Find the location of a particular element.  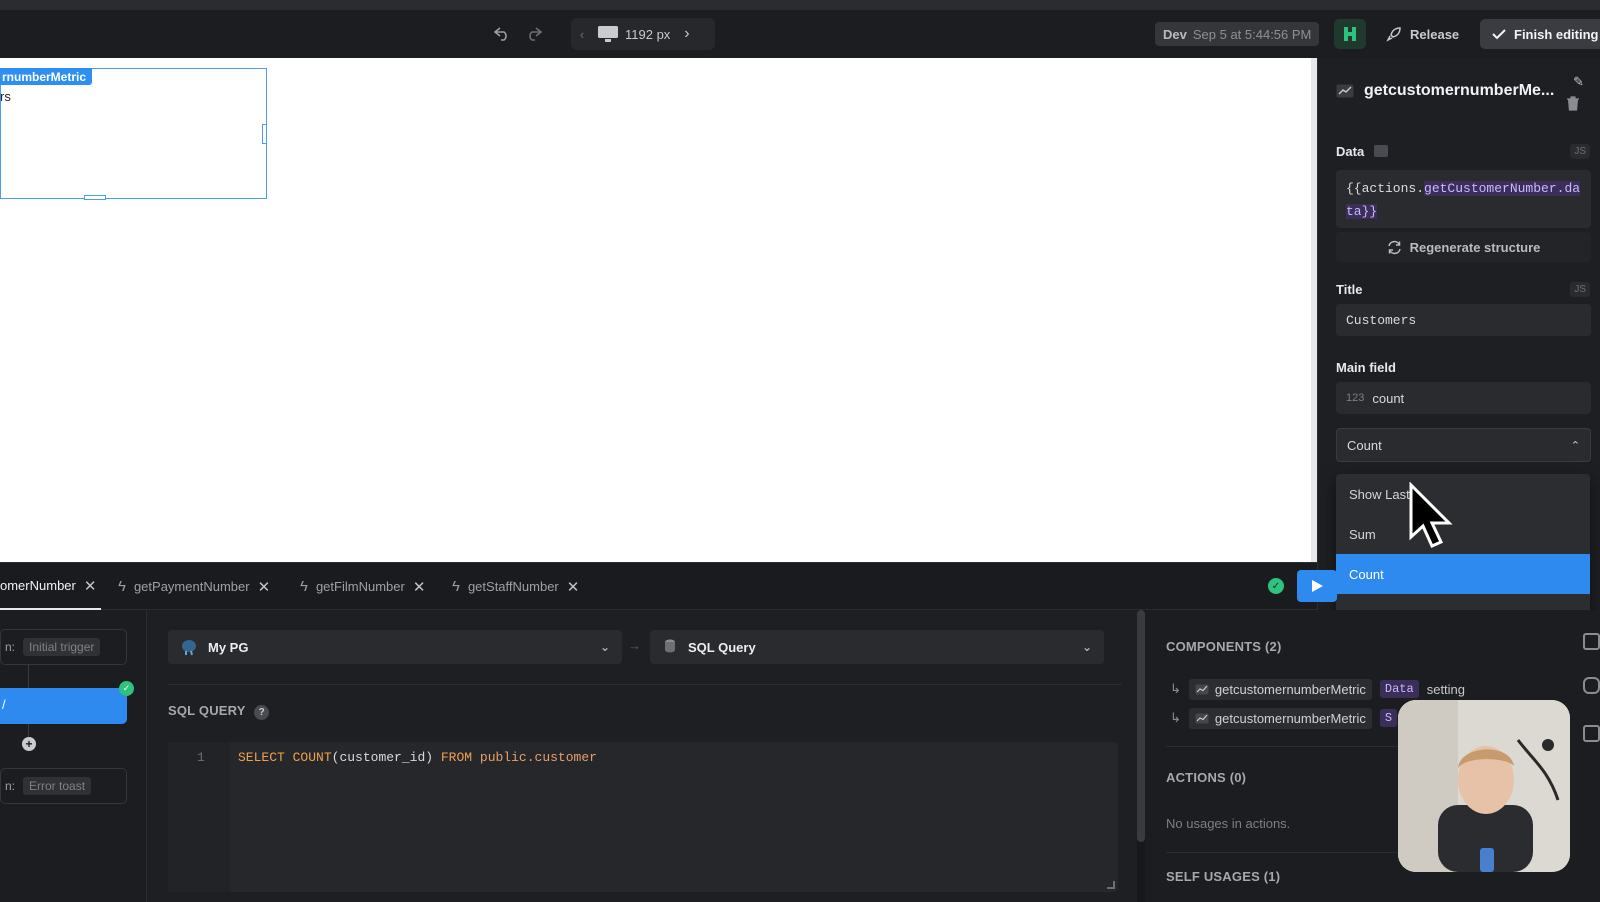

chevron-left-icon: ‹ is located at coordinates (582, 34).